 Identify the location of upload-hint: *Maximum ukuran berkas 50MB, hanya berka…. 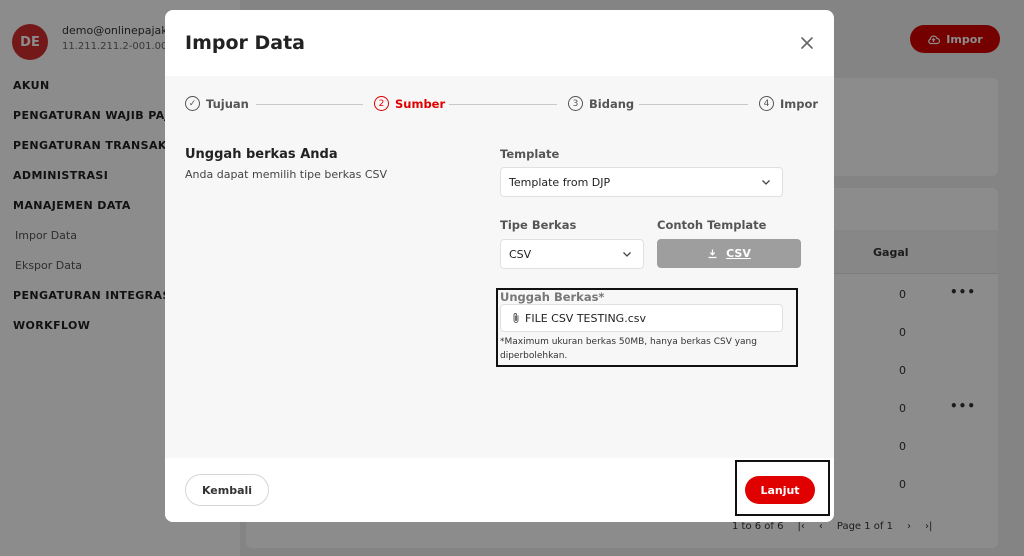
(628, 349).